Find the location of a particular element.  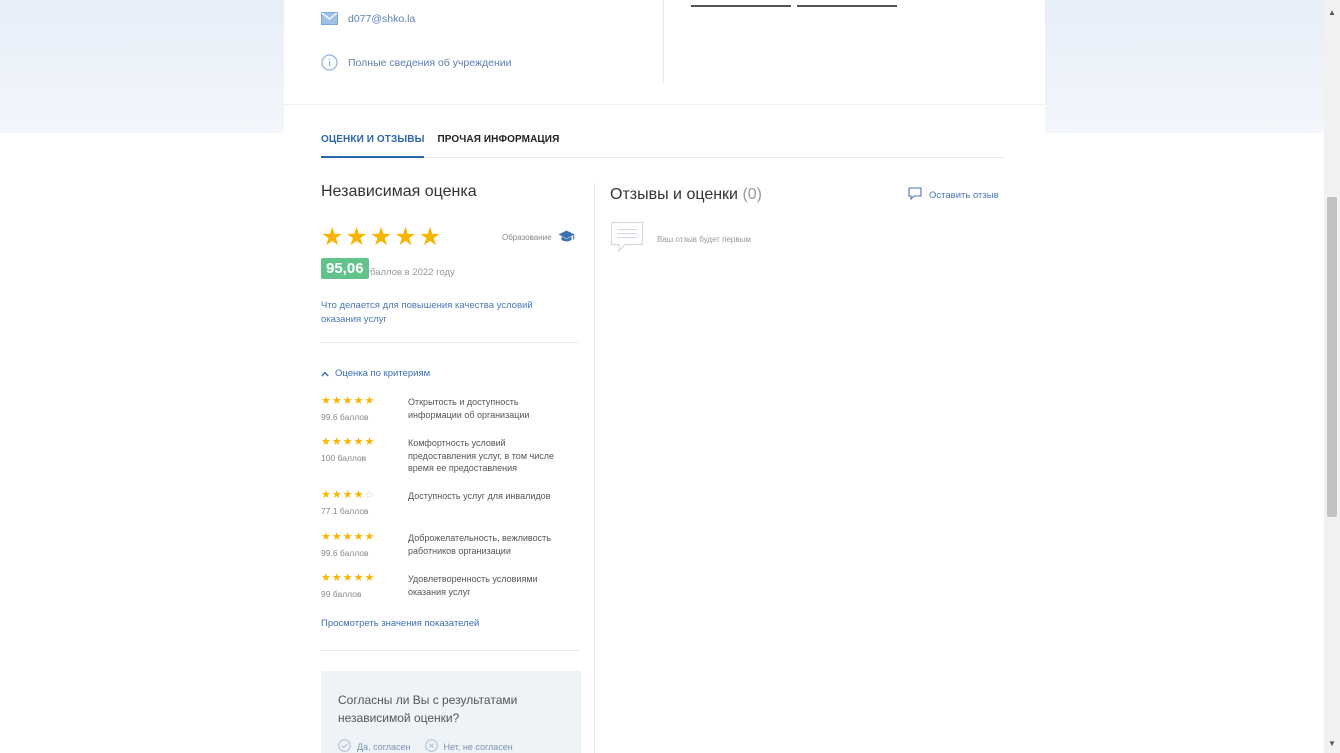

agree-no-label: Нет, не согласен is located at coordinates (478, 746).